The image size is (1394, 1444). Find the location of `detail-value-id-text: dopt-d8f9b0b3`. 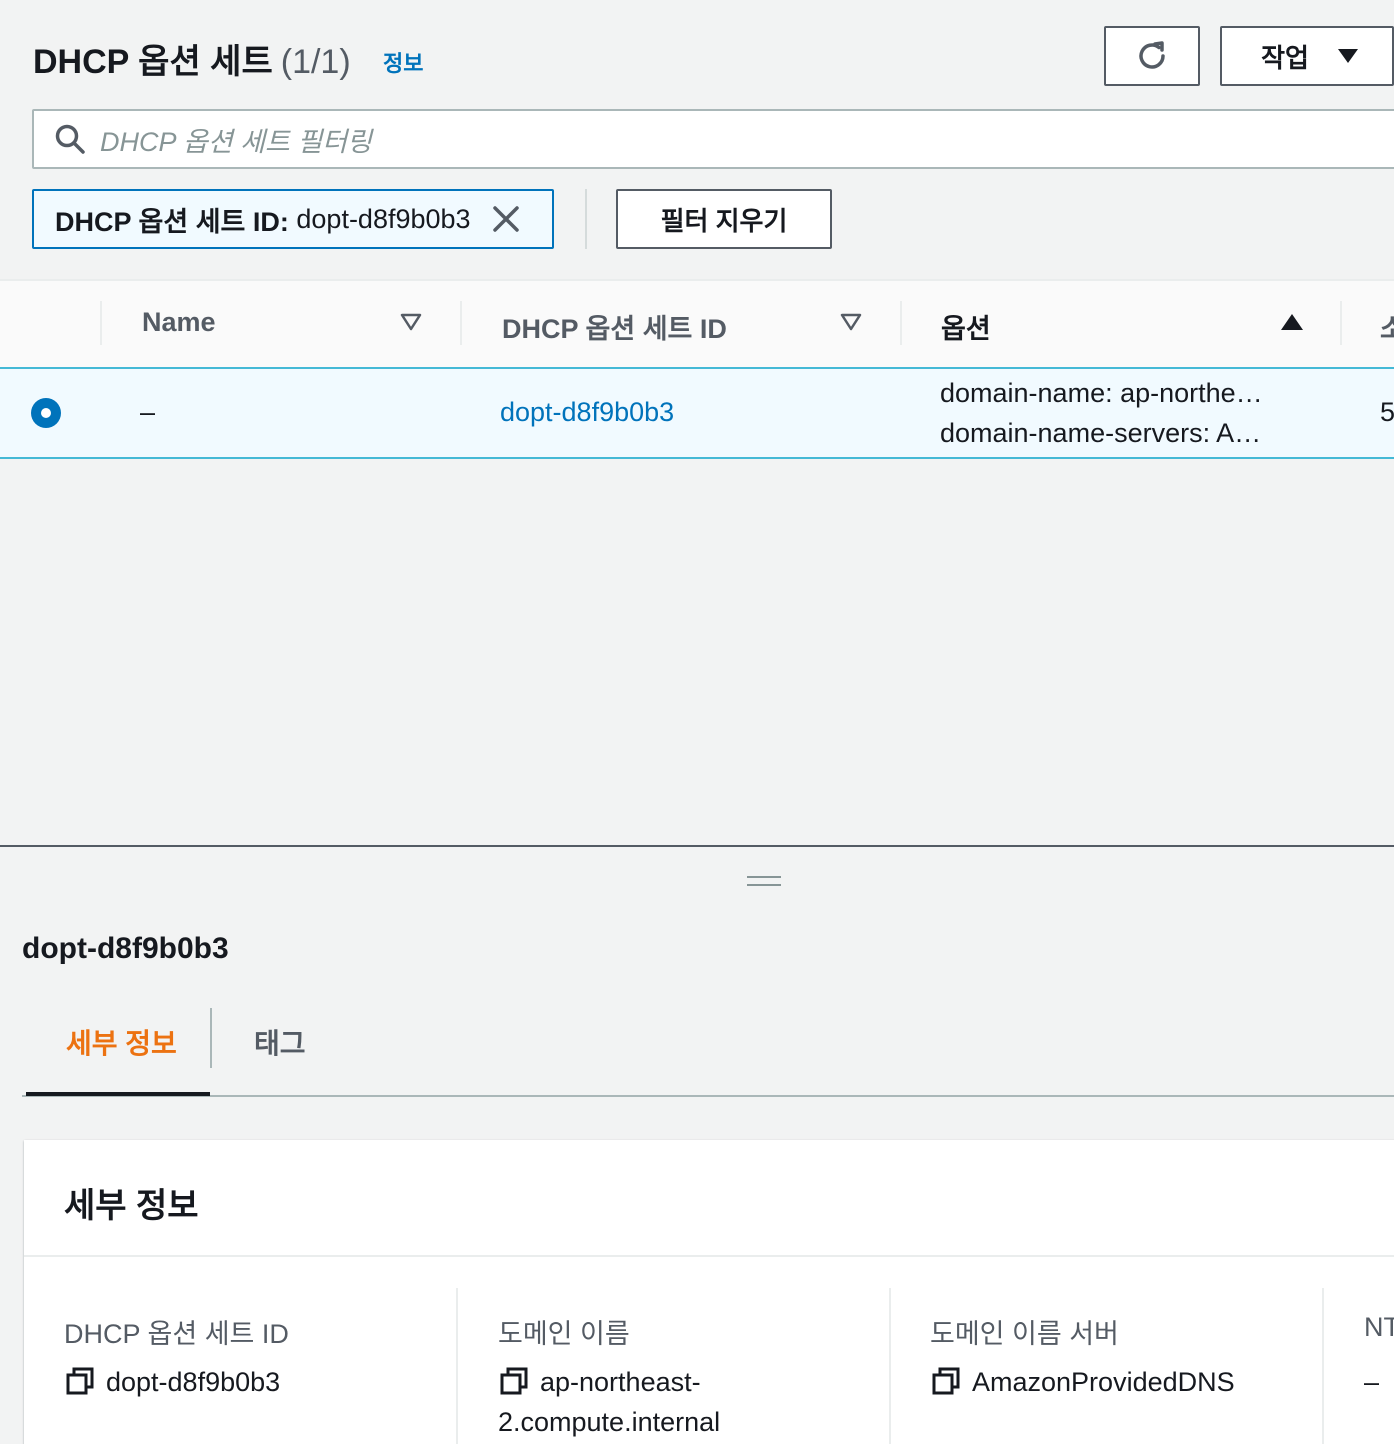

detail-value-id-text: dopt-d8f9b0b3 is located at coordinates (193, 1382).